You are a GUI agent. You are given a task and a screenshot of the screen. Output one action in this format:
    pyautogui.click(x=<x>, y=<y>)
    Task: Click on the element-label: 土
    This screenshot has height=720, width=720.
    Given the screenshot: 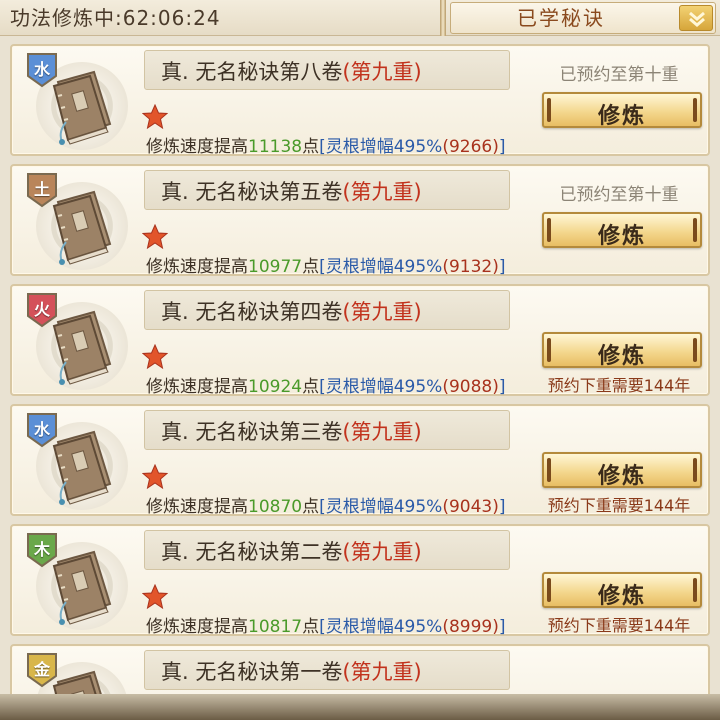 What is the action you would take?
    pyautogui.click(x=41, y=189)
    